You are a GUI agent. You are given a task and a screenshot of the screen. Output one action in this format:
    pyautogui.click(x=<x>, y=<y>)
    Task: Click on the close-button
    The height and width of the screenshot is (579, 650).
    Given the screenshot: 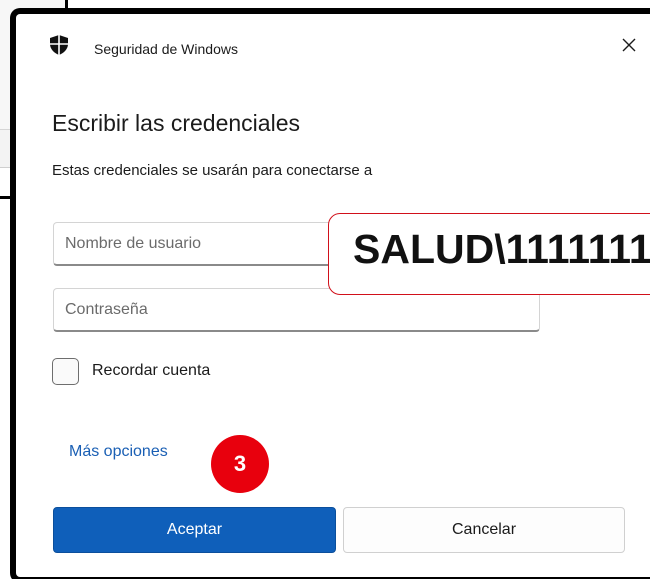 What is the action you would take?
    pyautogui.click(x=629, y=45)
    